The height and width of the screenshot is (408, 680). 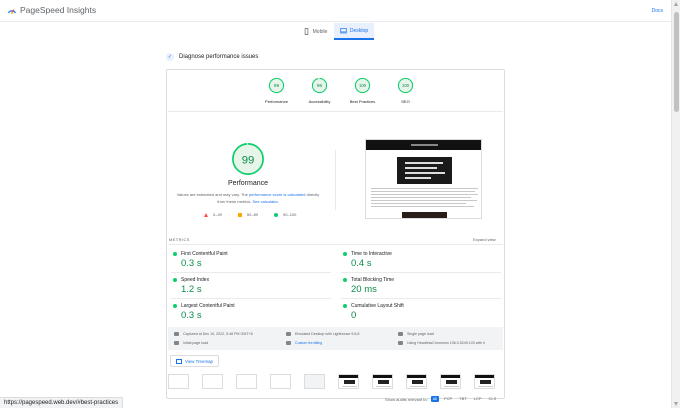 What do you see at coordinates (250, 260) in the screenshot?
I see `metric-fcp: First Contentful Paint 0.3 s` at bounding box center [250, 260].